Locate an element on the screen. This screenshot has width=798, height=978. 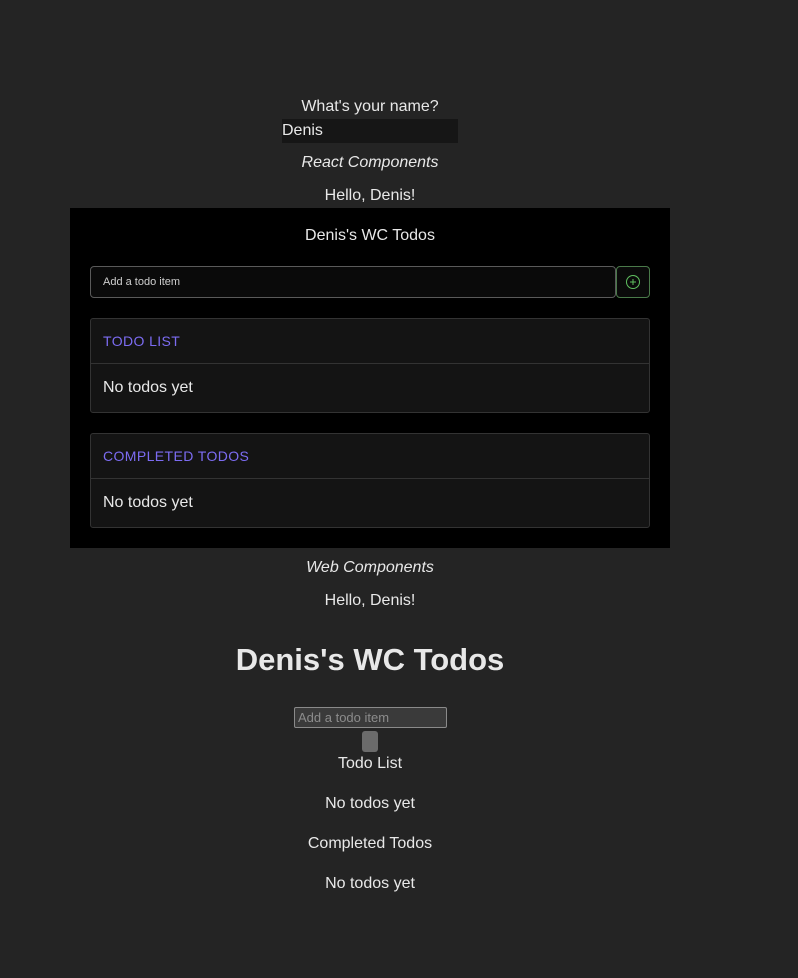
wc-add-button is located at coordinates (370, 741).